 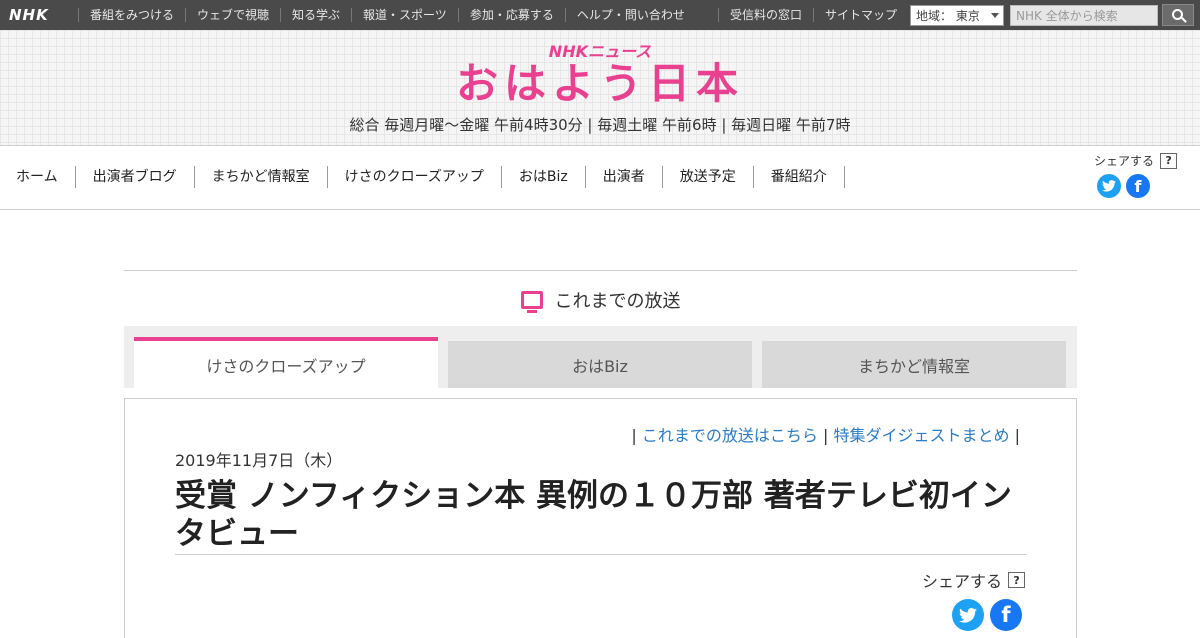 I want to click on divider, so click(x=601, y=554).